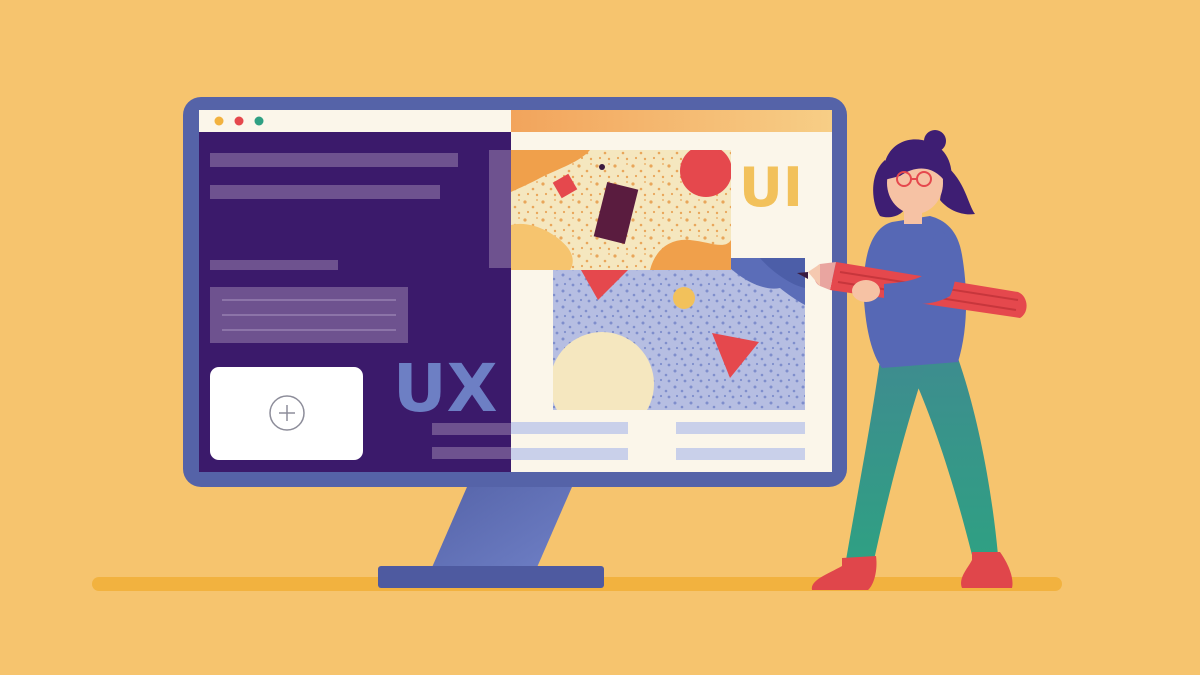 Image resolution: width=1200 pixels, height=675 pixels. I want to click on ux-panel: UX, so click(355, 302).